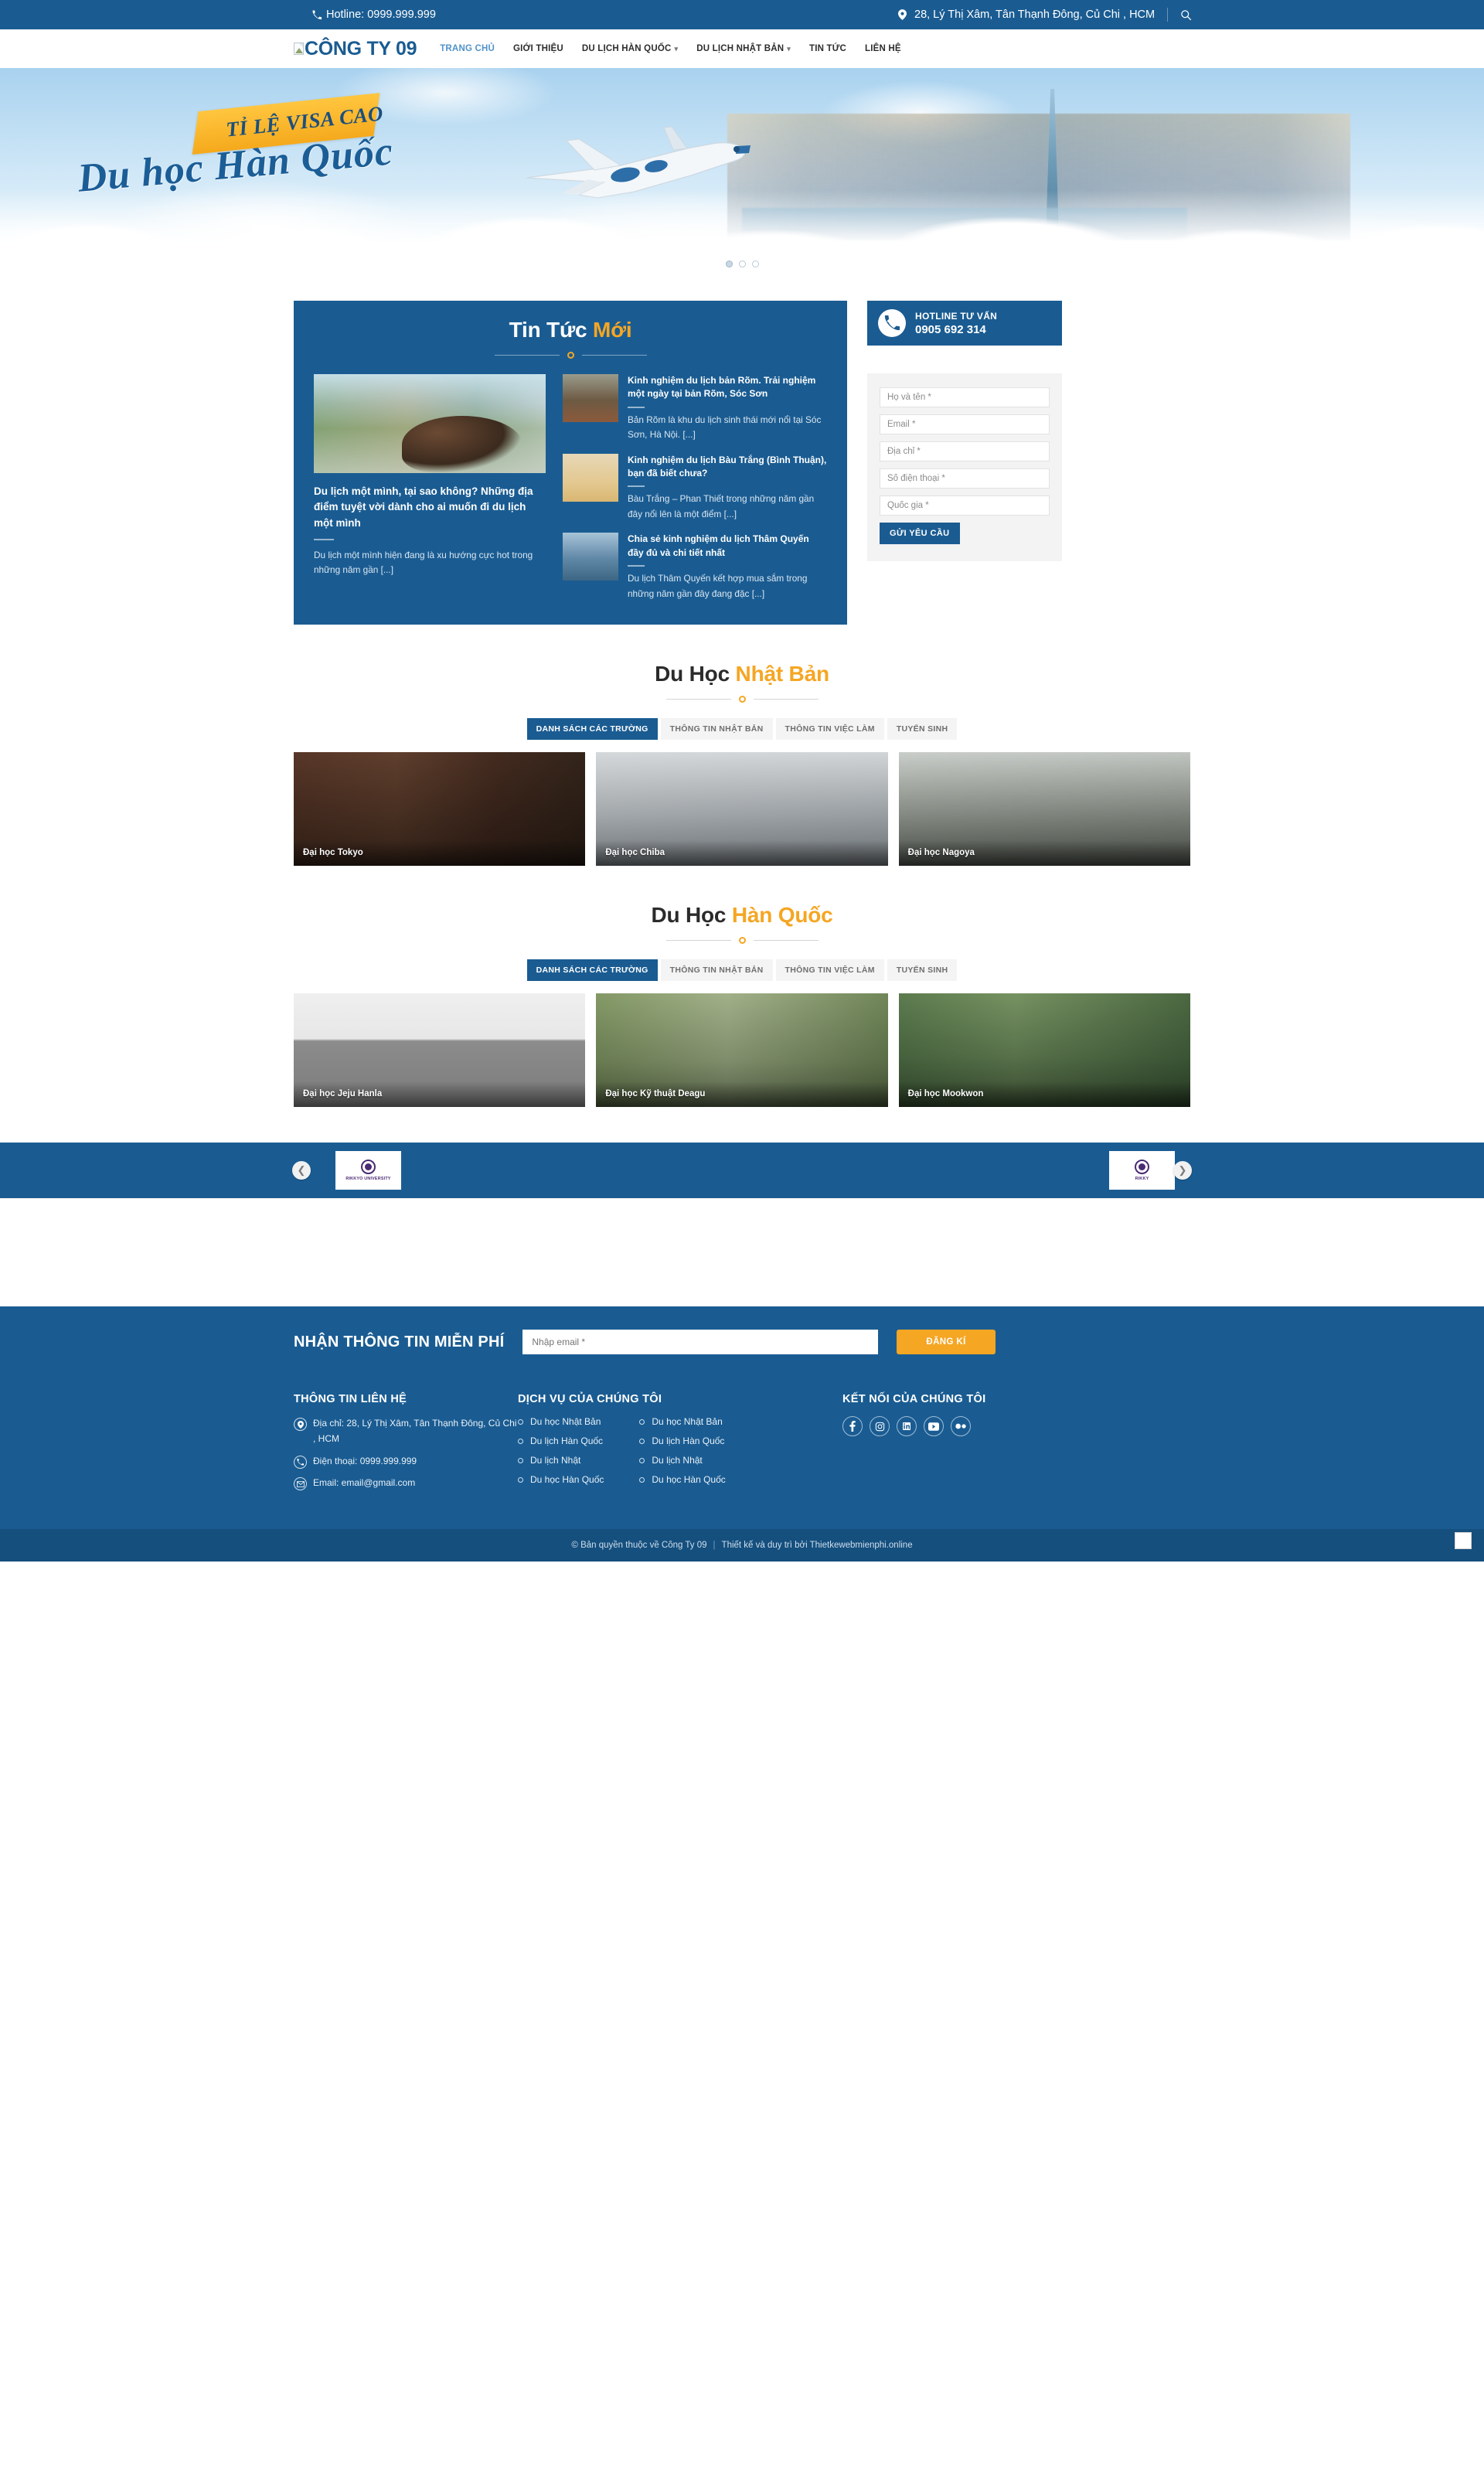 The image size is (1484, 2476). Describe the element at coordinates (956, 329) in the screenshot. I see `hotline-number: 0905 692 314` at that location.